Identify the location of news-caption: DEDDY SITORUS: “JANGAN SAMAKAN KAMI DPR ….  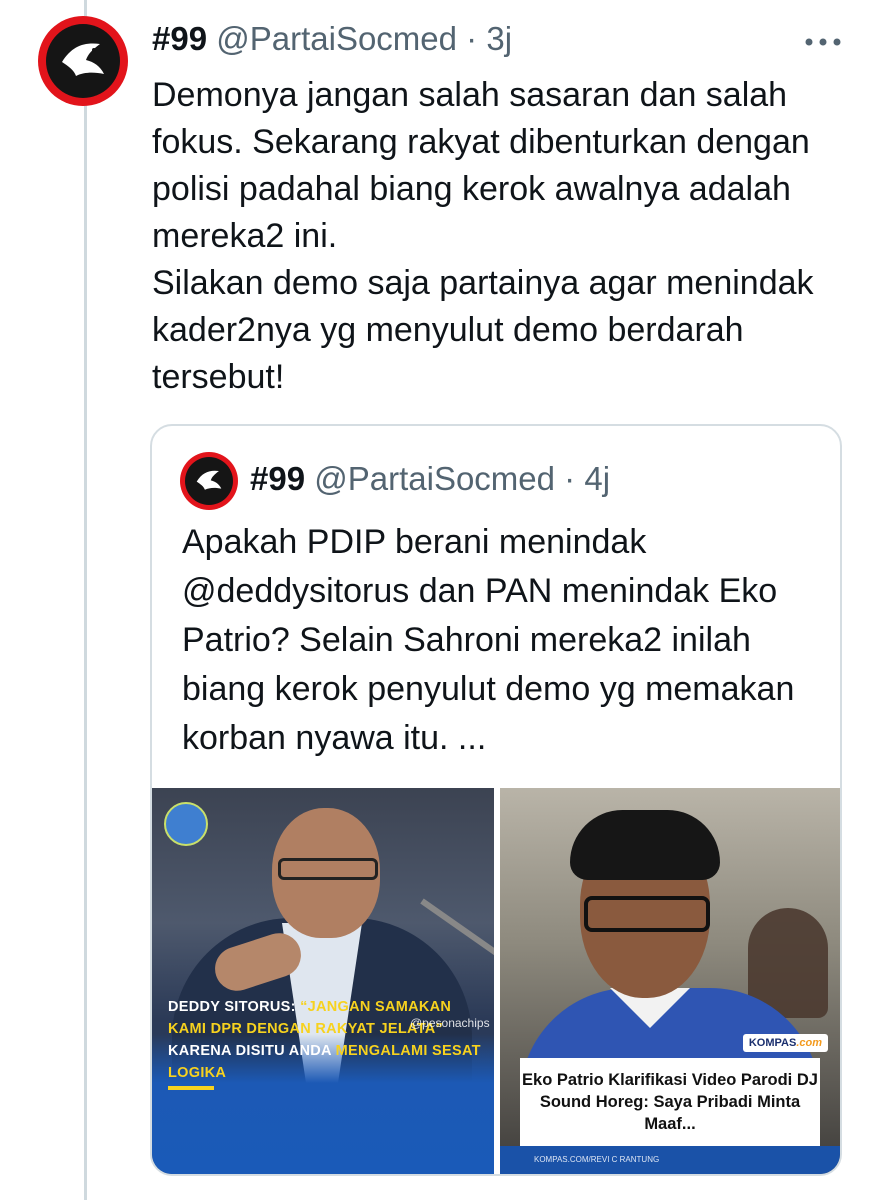
(328, 1040).